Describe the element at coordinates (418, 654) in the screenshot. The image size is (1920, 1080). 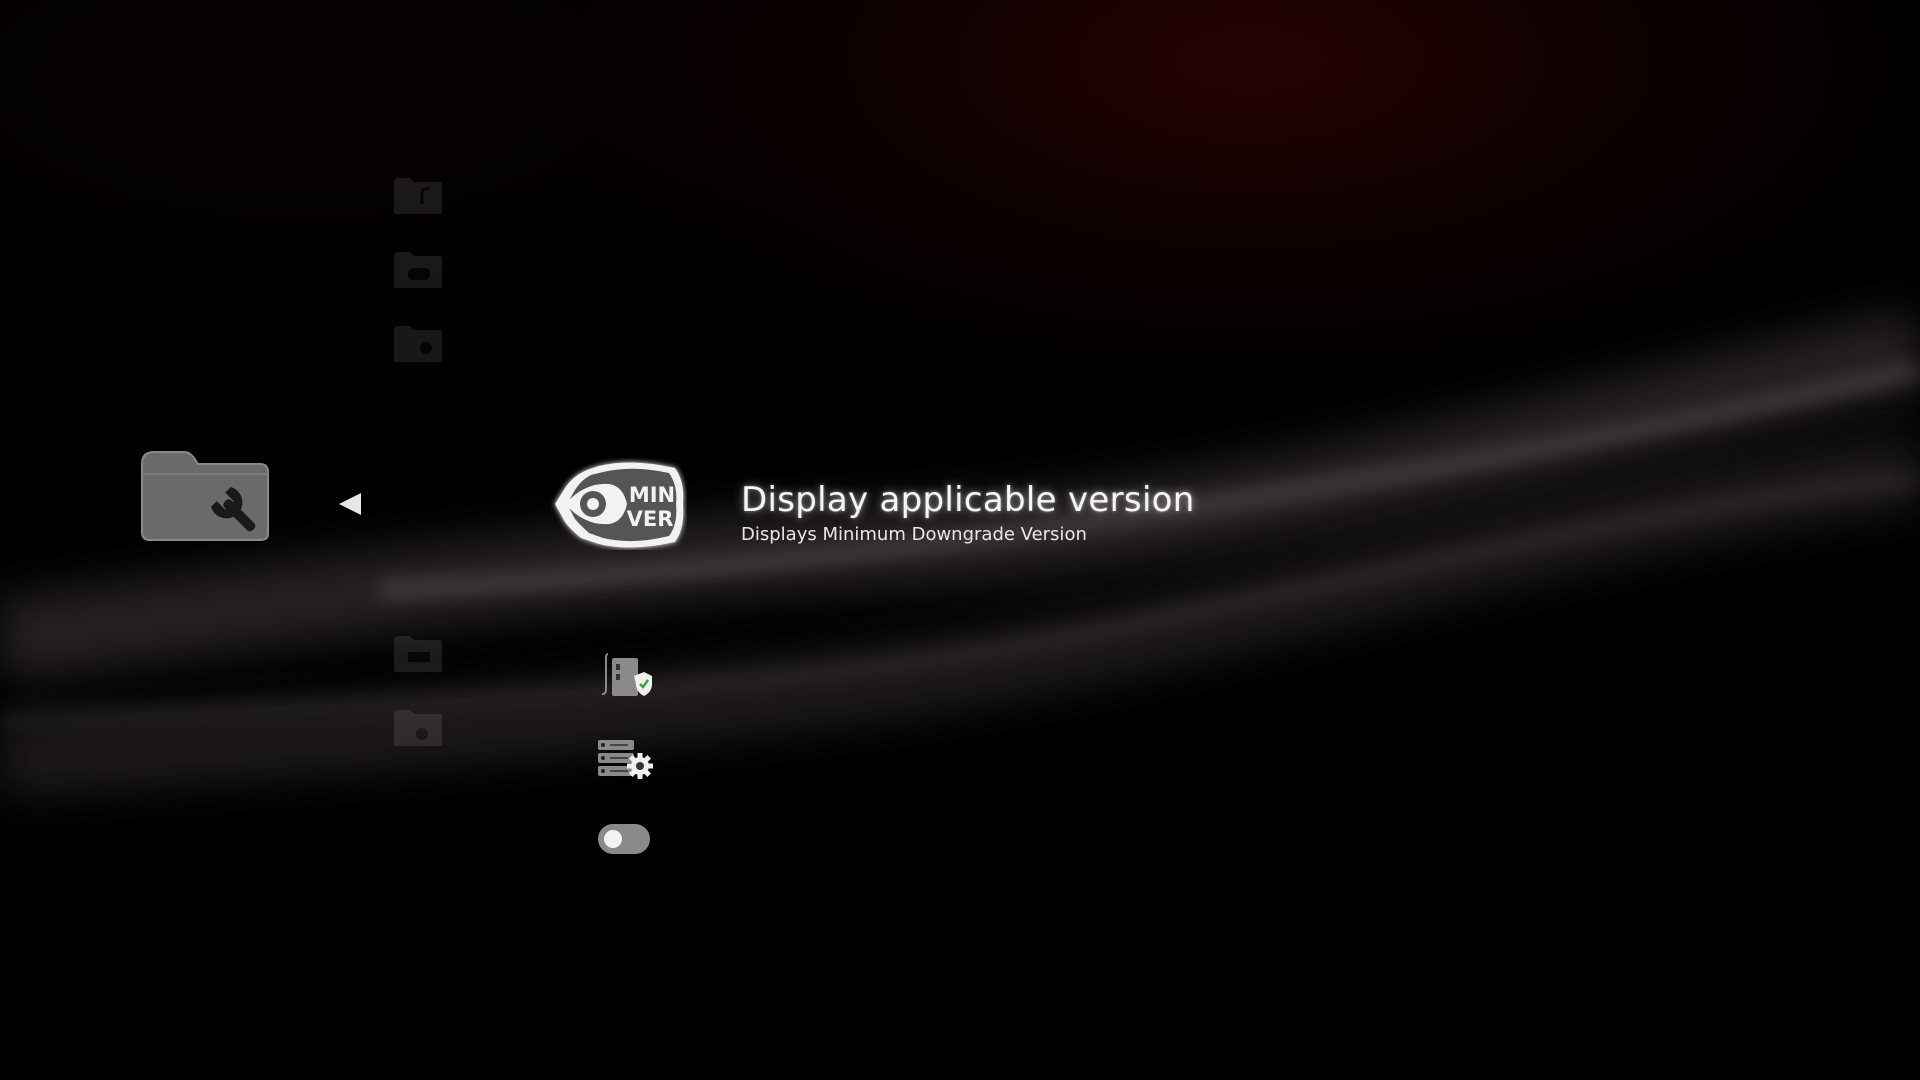
I see `folder-tv-icon` at that location.